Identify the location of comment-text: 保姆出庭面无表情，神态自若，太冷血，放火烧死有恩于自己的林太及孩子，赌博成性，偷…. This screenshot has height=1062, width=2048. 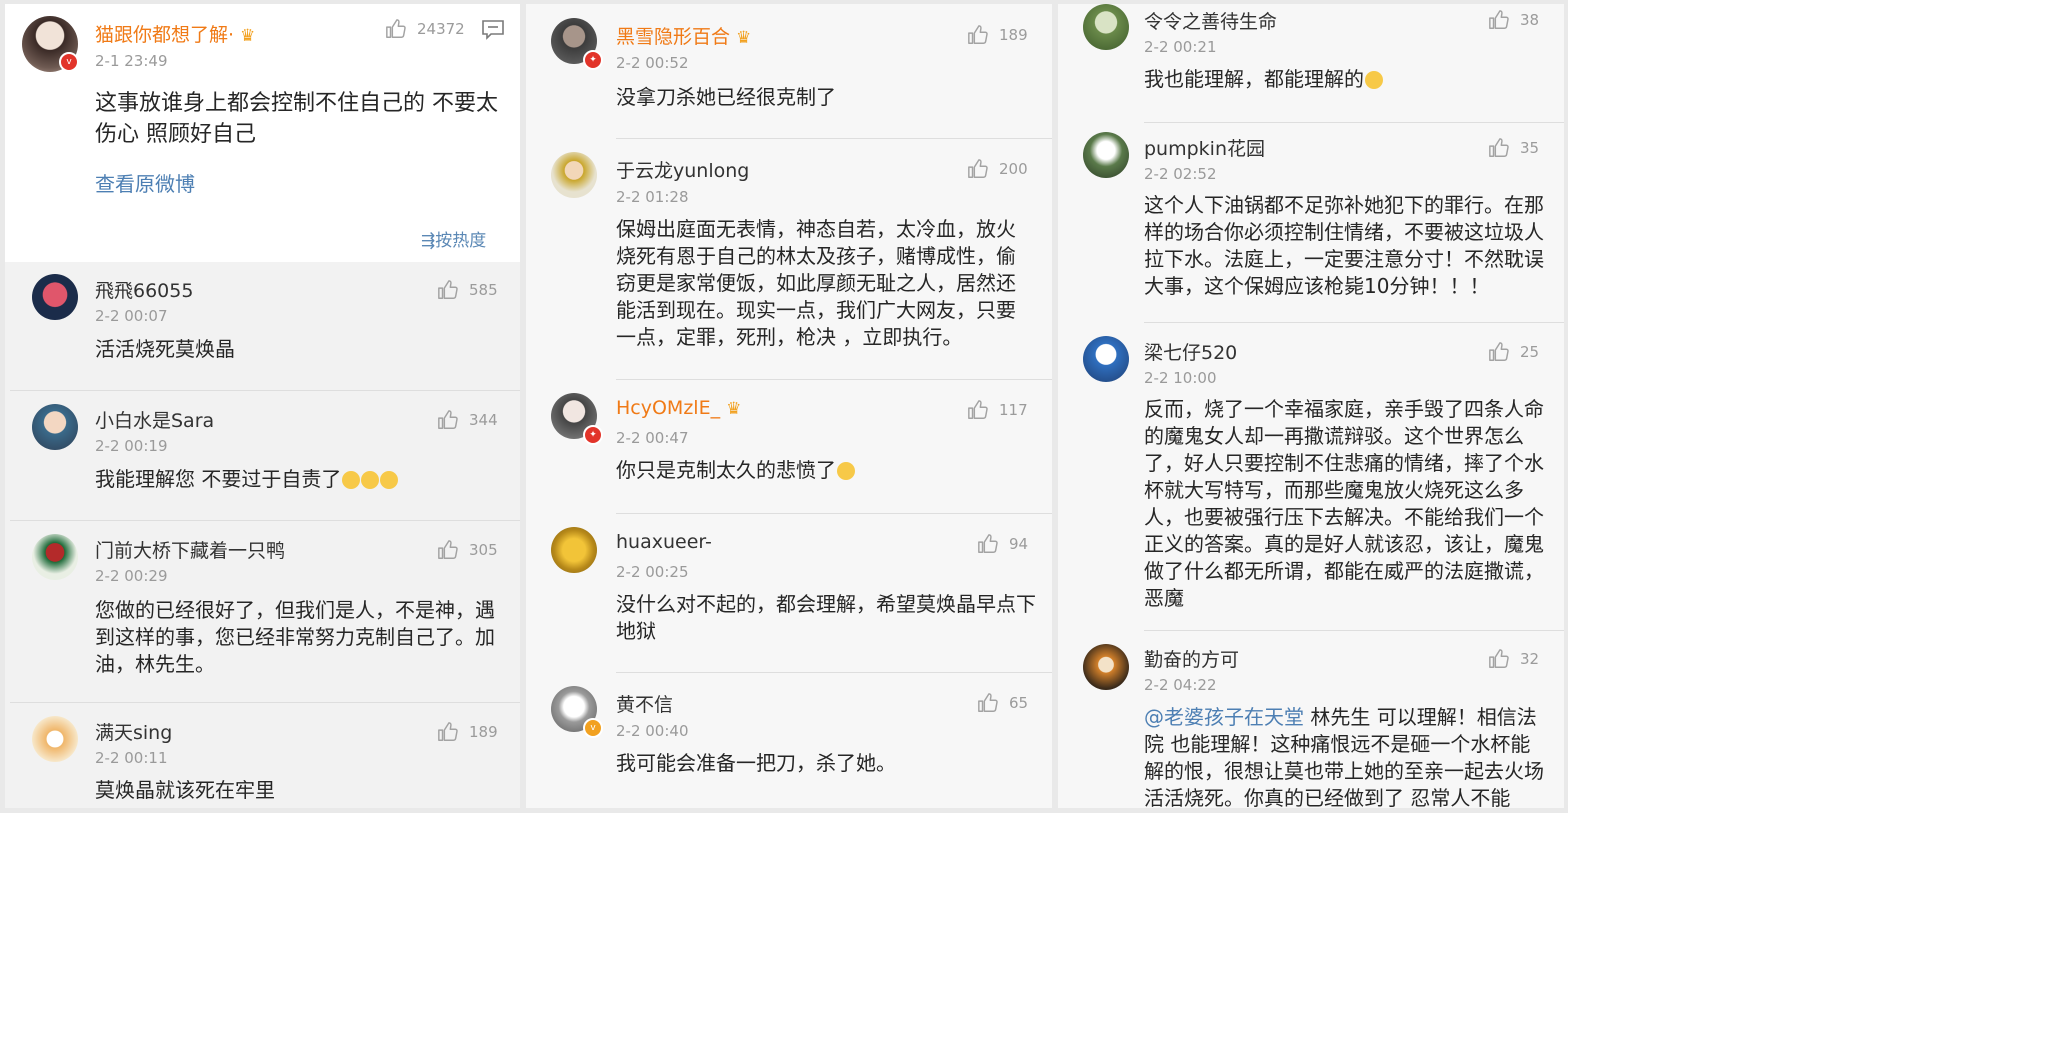
(816, 283).